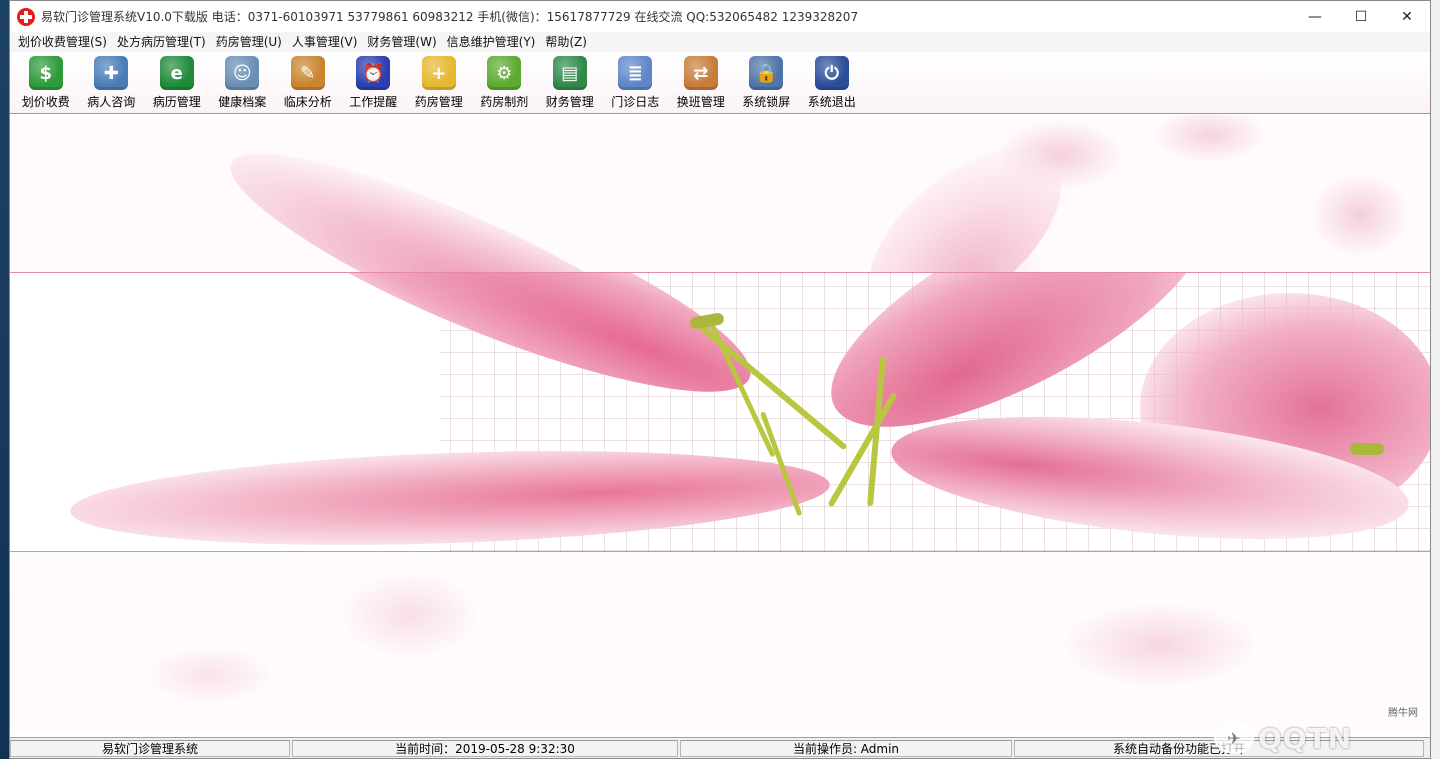 The image size is (1440, 759). Describe the element at coordinates (700, 73) in the screenshot. I see `handshake-icon: ⇄` at that location.